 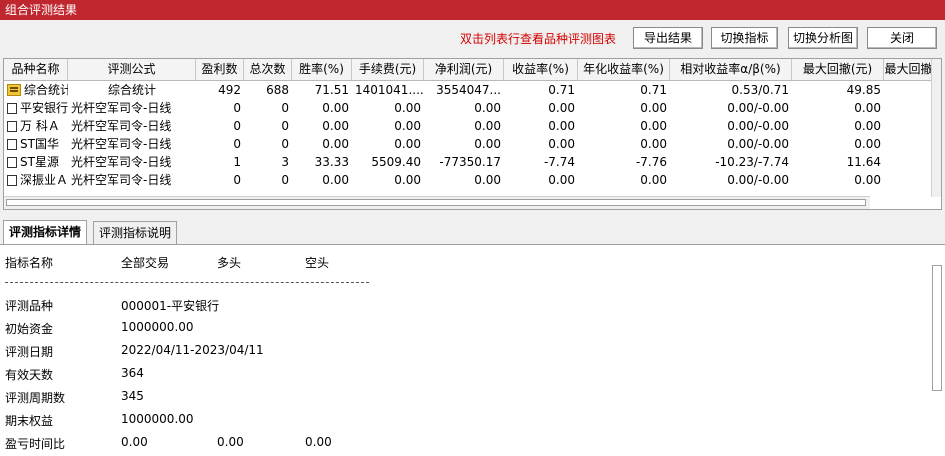 What do you see at coordinates (472, 10) in the screenshot?
I see `window-title-bar: 组合评测结果` at bounding box center [472, 10].